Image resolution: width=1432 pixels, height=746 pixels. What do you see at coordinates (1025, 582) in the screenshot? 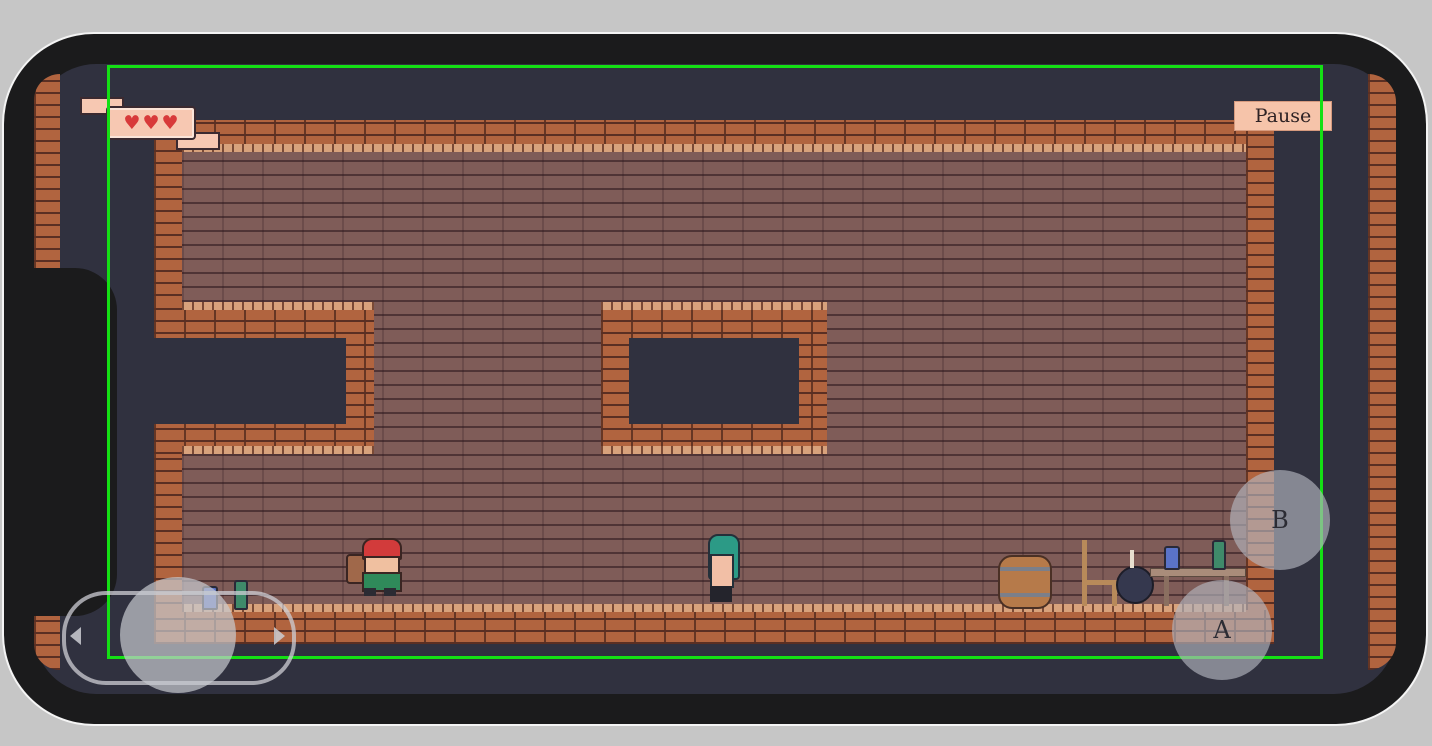
I see `barrel` at bounding box center [1025, 582].